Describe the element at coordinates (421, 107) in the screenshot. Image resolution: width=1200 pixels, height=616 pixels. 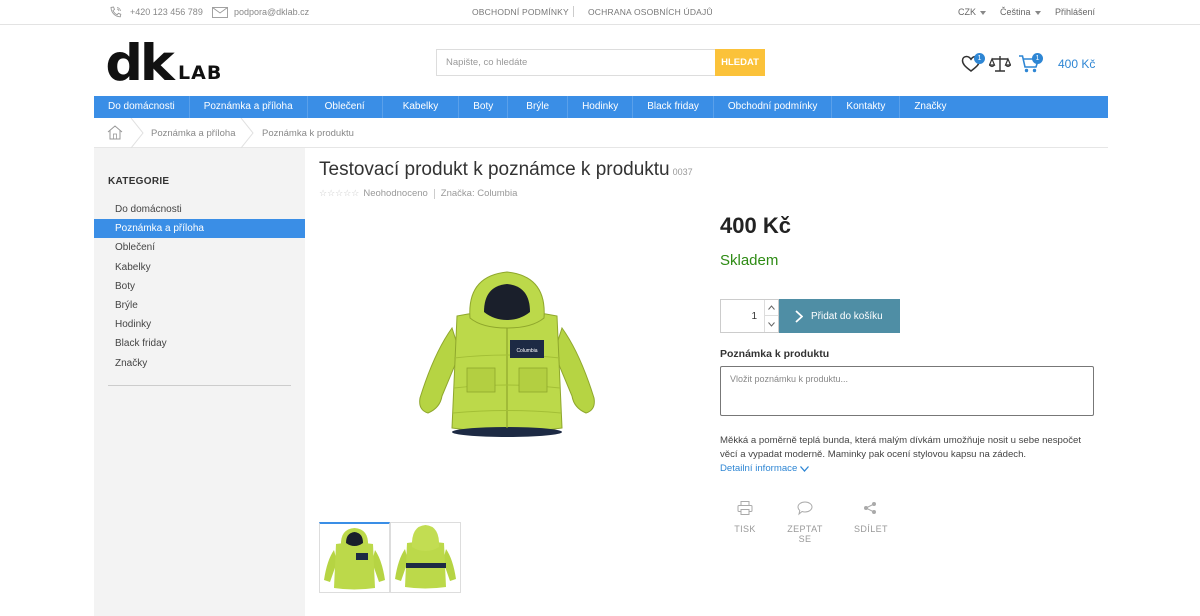
I see `nav-item-kabelky: Kabelky` at that location.